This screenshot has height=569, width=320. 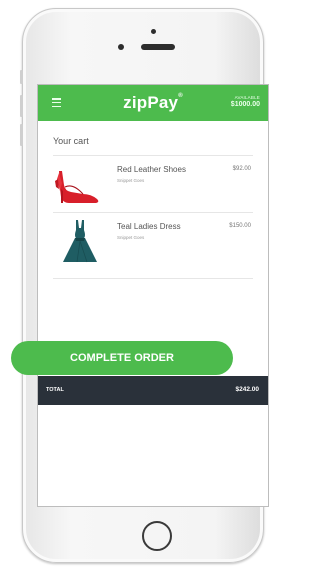 I want to click on cart-title: Your cart, so click(x=71, y=141).